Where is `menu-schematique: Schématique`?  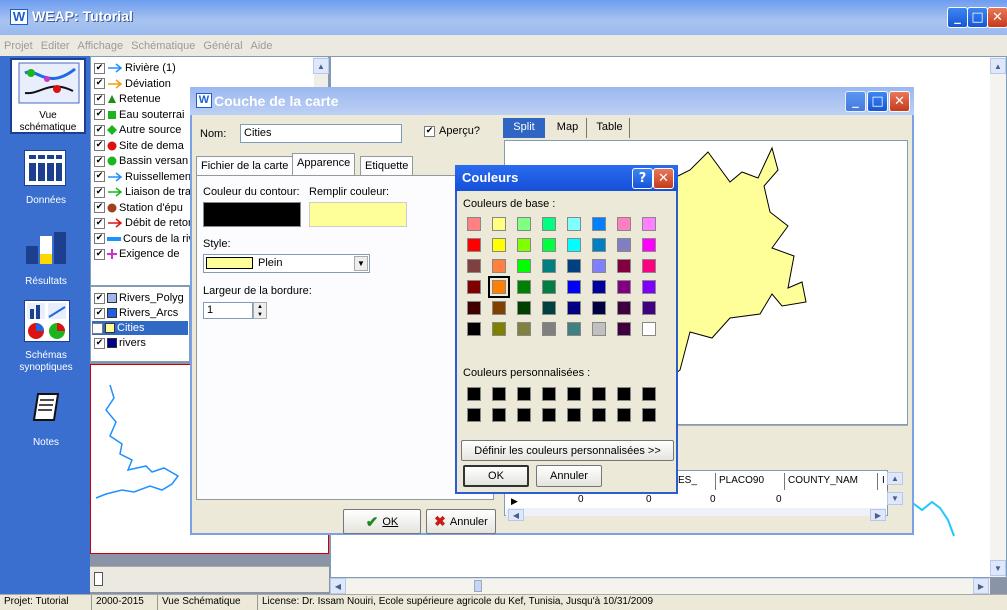
menu-schematique: Schématique is located at coordinates (163, 46).